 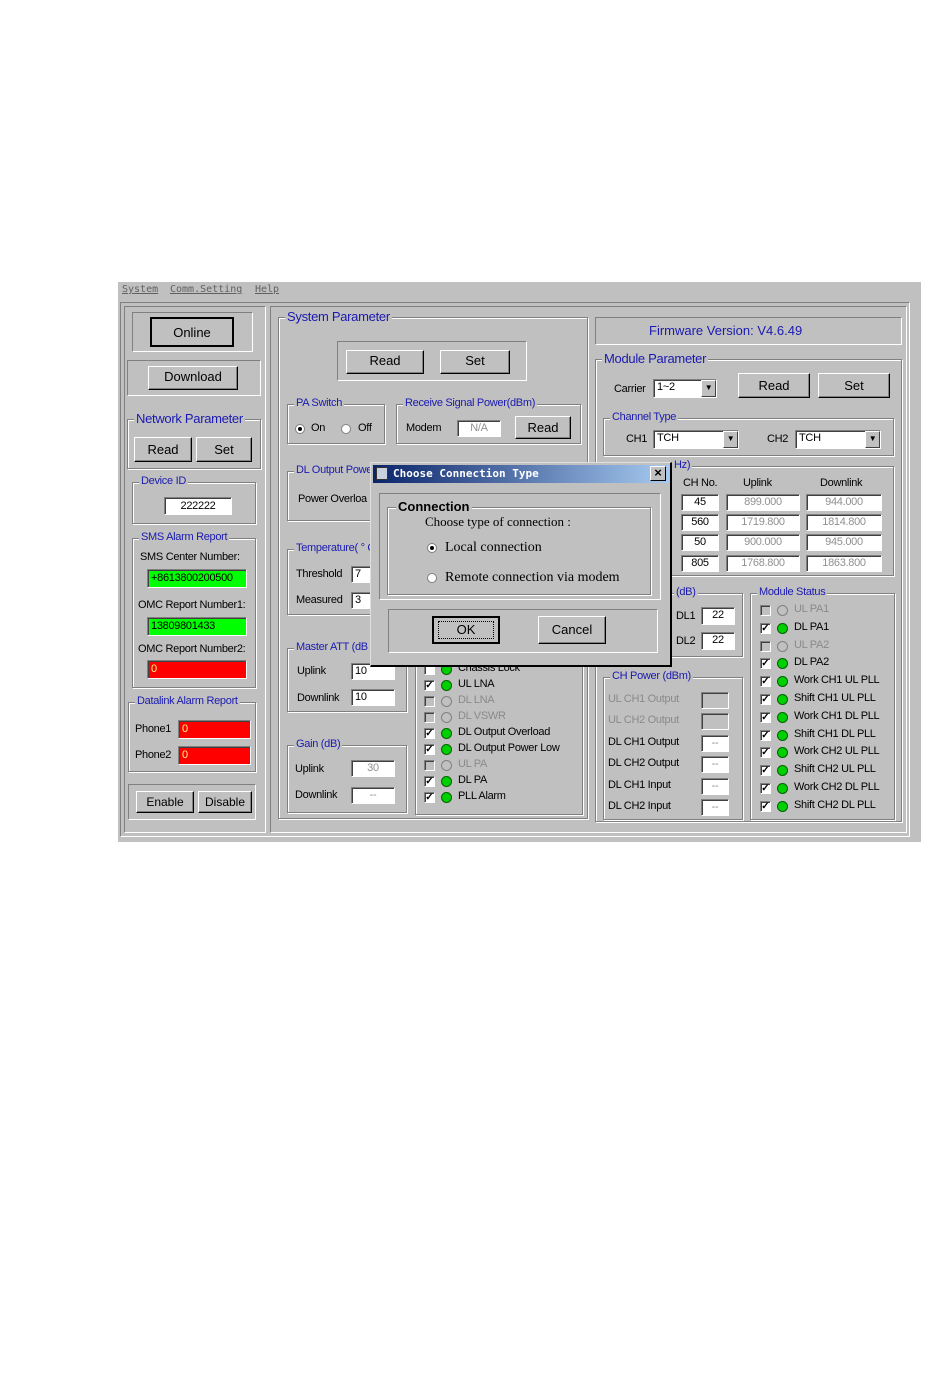 What do you see at coordinates (346, 429) in the screenshot?
I see `pa-off-radio` at bounding box center [346, 429].